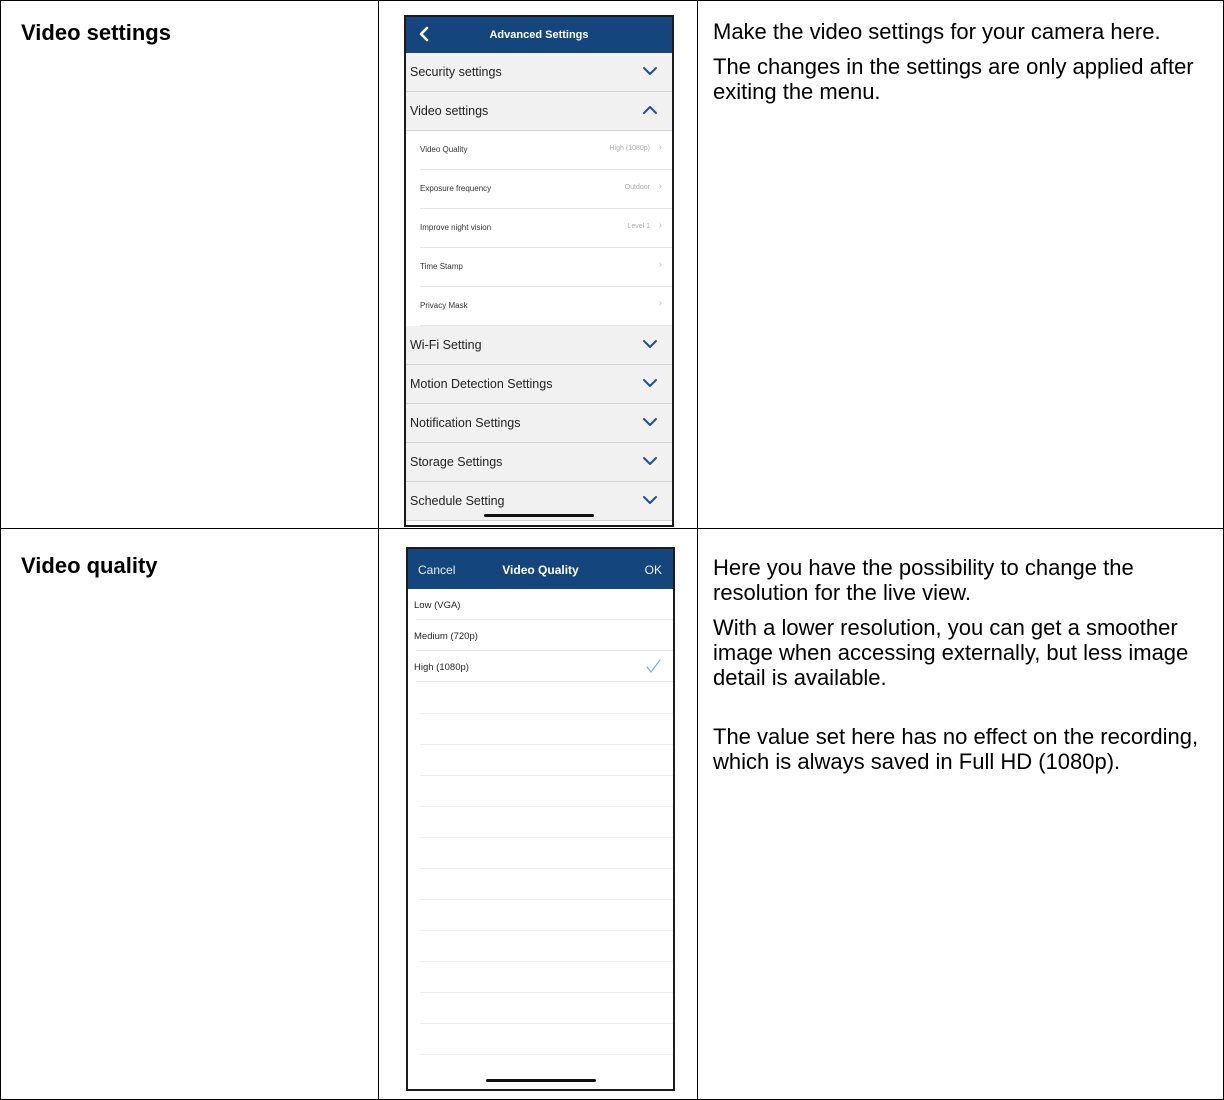  What do you see at coordinates (539, 345) in the screenshot?
I see `section-wifi-setting: Wi-Fi Setting` at bounding box center [539, 345].